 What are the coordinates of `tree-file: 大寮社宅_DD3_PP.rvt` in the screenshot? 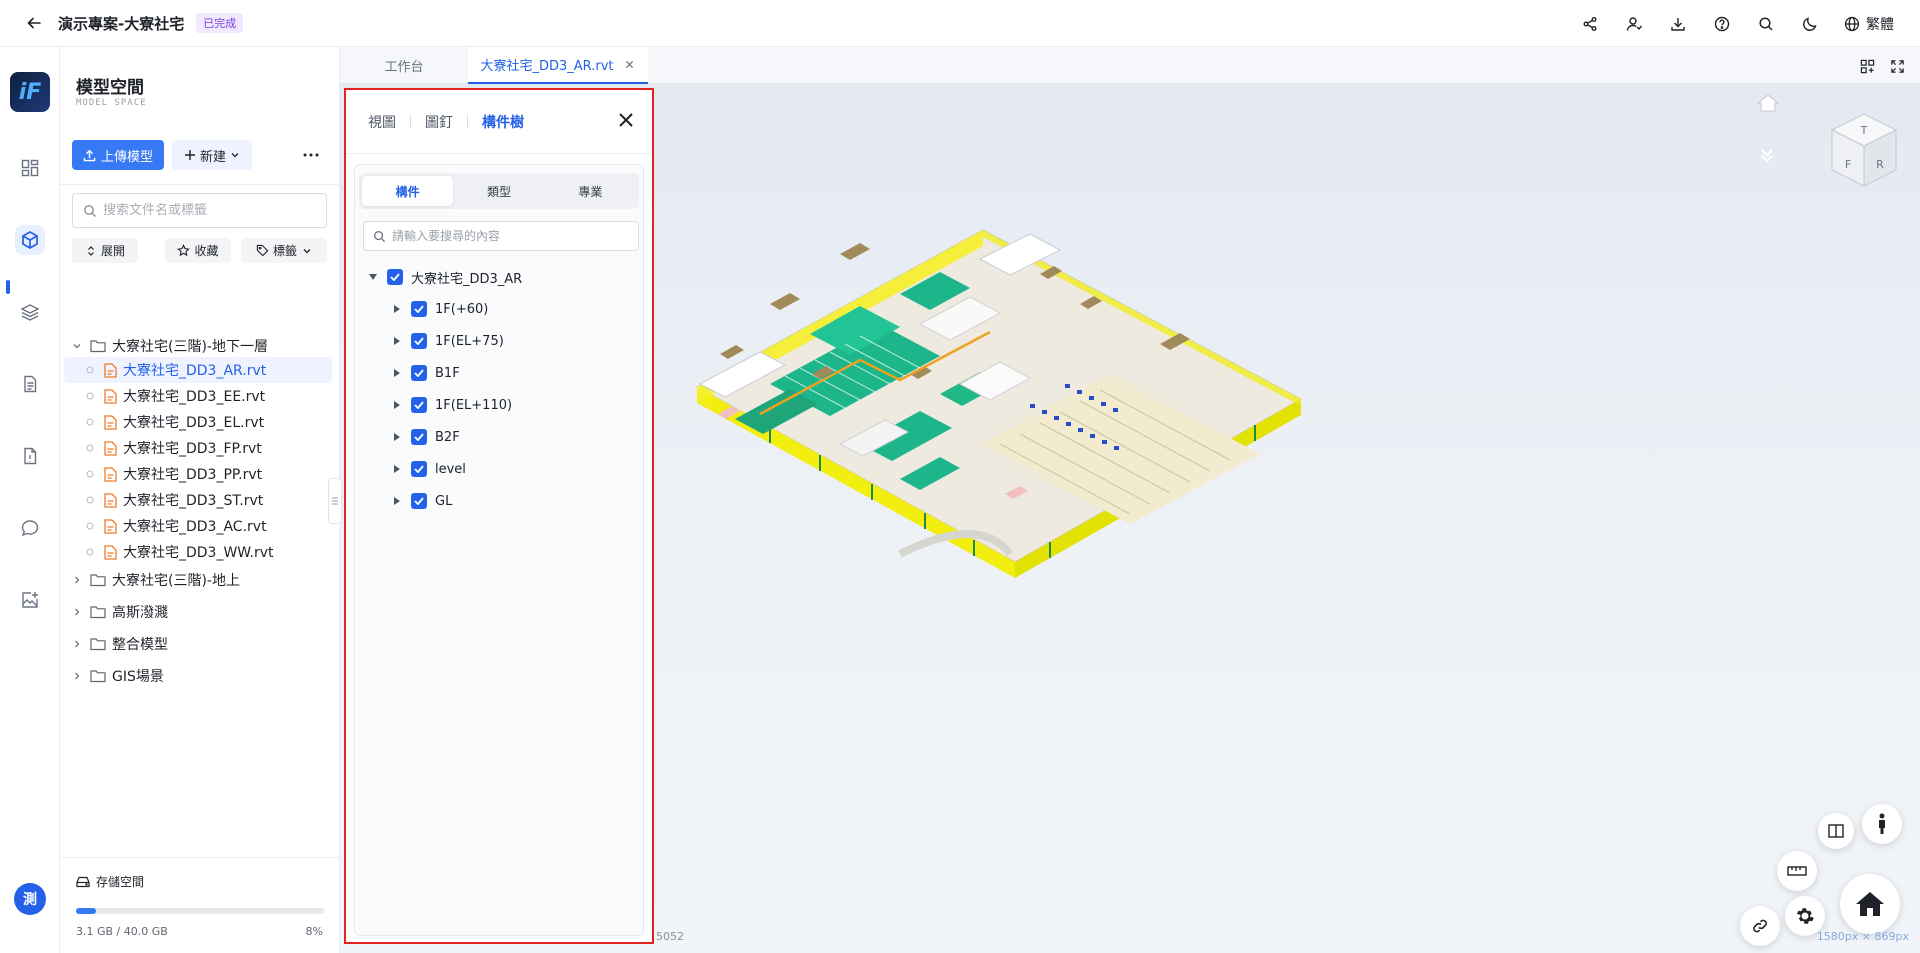 It's located at (198, 474).